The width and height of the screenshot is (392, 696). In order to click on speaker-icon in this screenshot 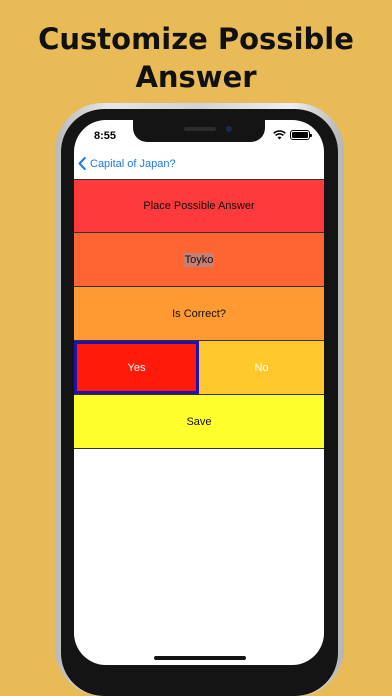, I will do `click(200, 129)`.